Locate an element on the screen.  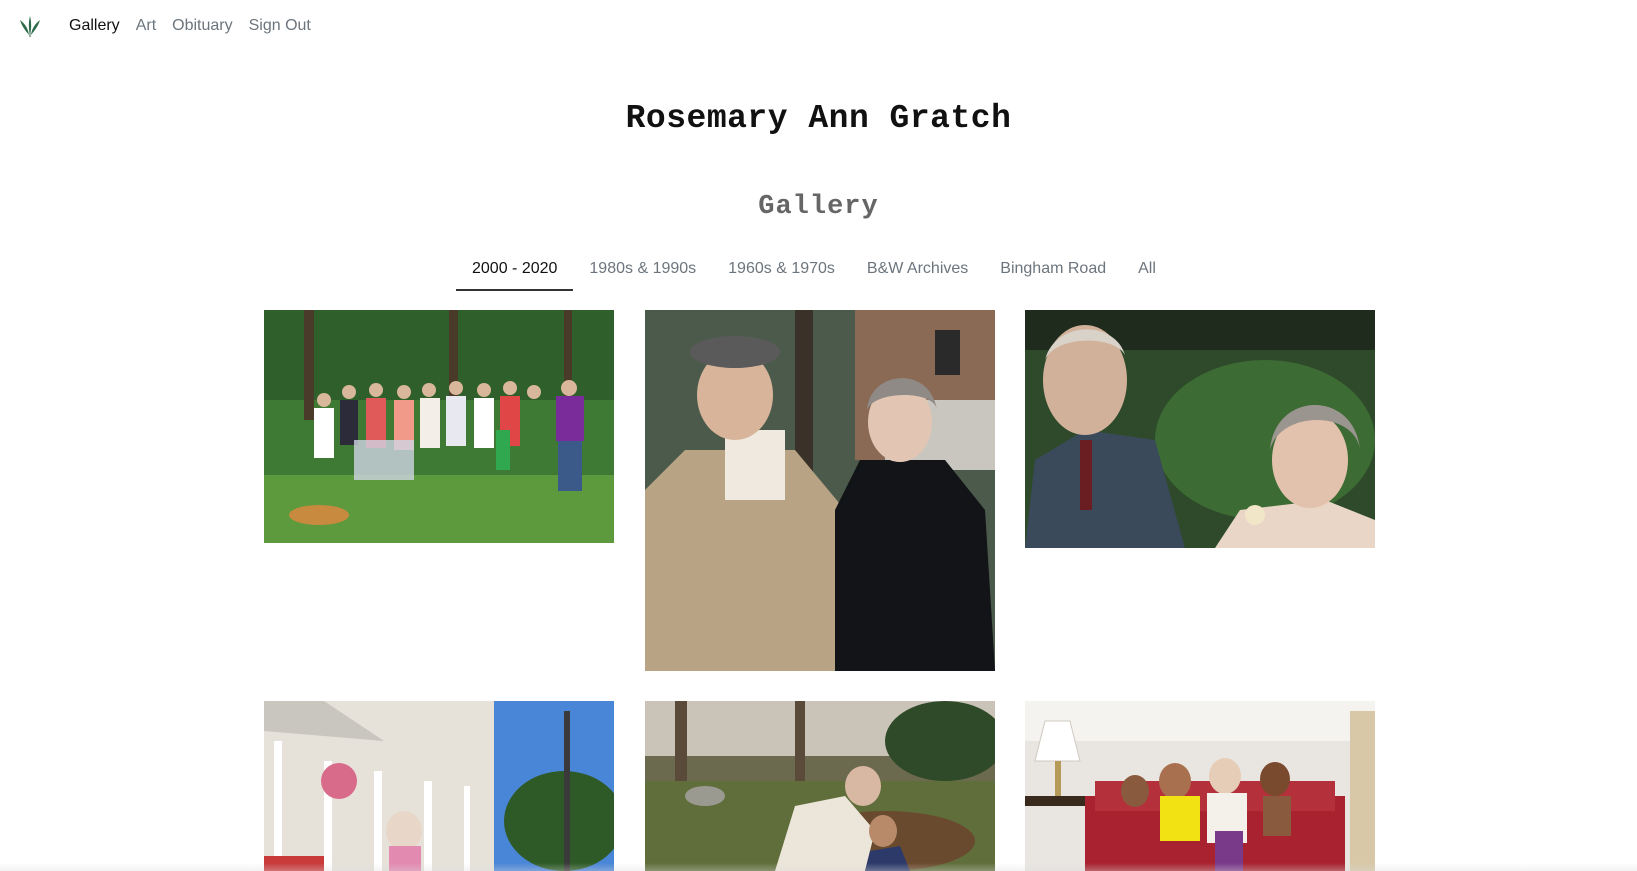
tab-bingham-road: Bingham Road is located at coordinates (1053, 270).